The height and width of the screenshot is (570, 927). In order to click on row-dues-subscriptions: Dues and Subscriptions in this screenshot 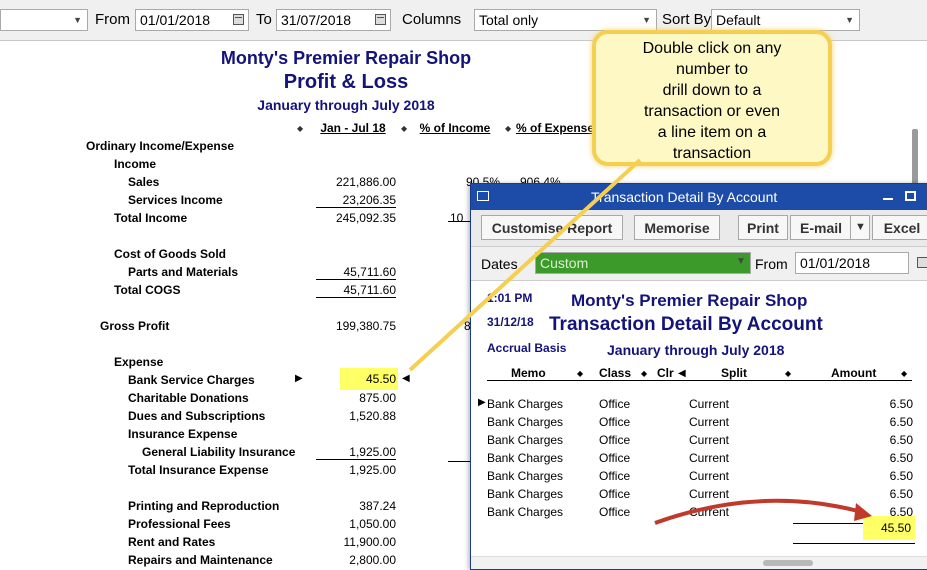, I will do `click(196, 416)`.